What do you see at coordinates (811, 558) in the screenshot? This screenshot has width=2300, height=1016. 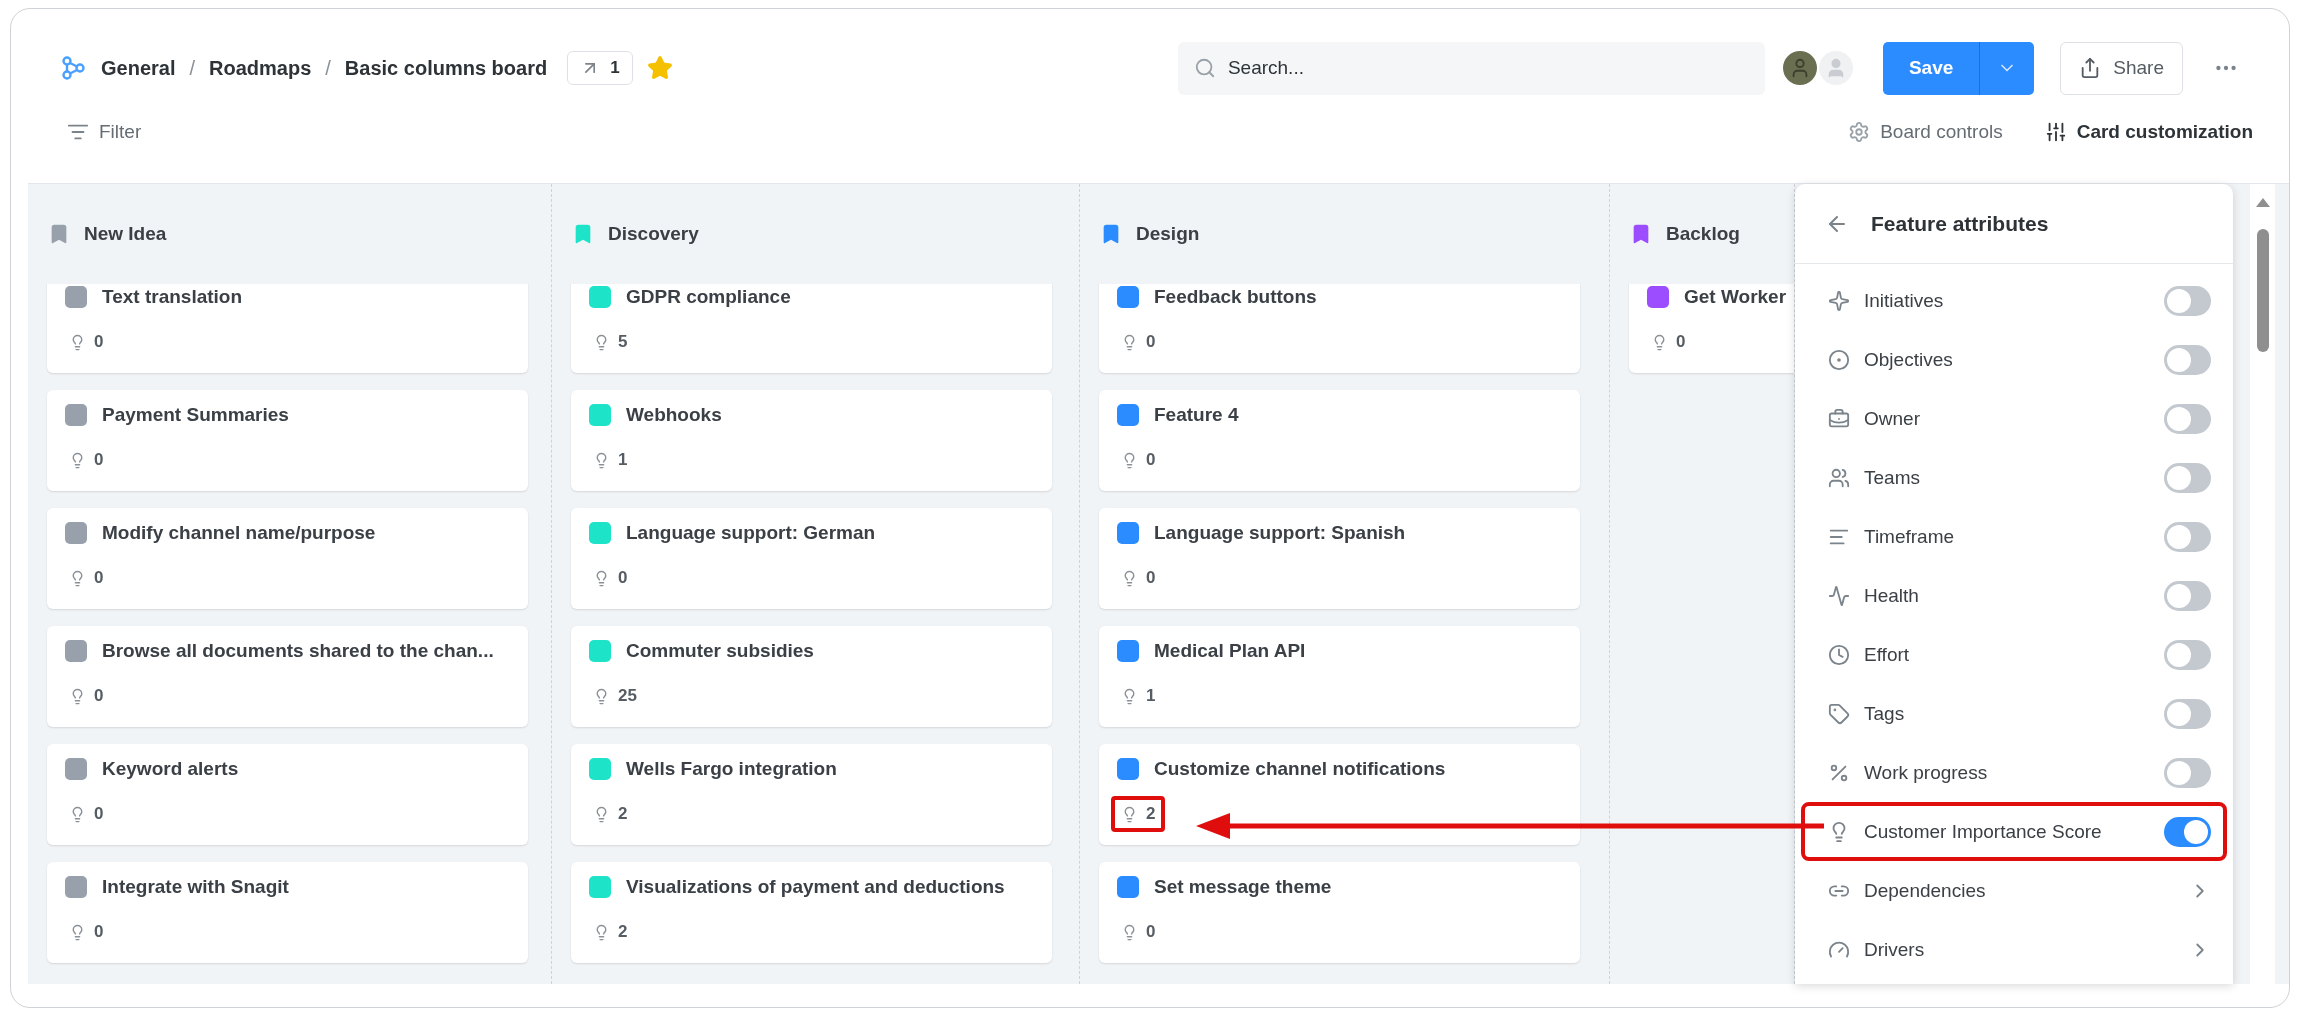 I see `feature-card: Language support: German 0` at bounding box center [811, 558].